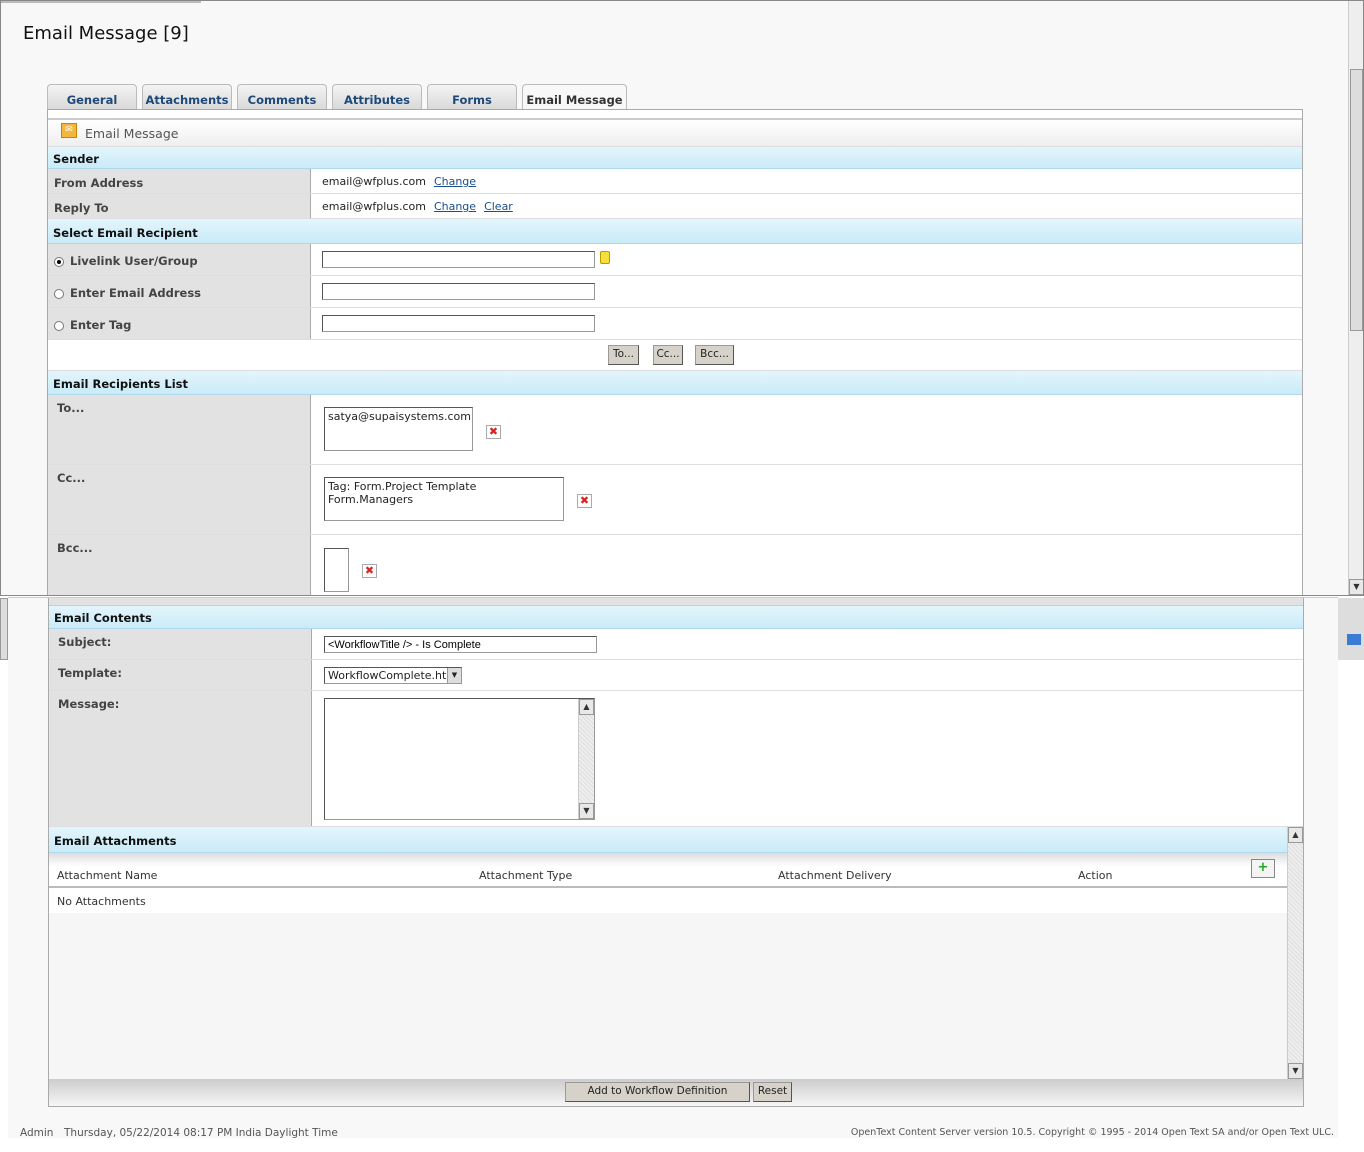 The image size is (1364, 1152). I want to click on tag-input, so click(458, 323).